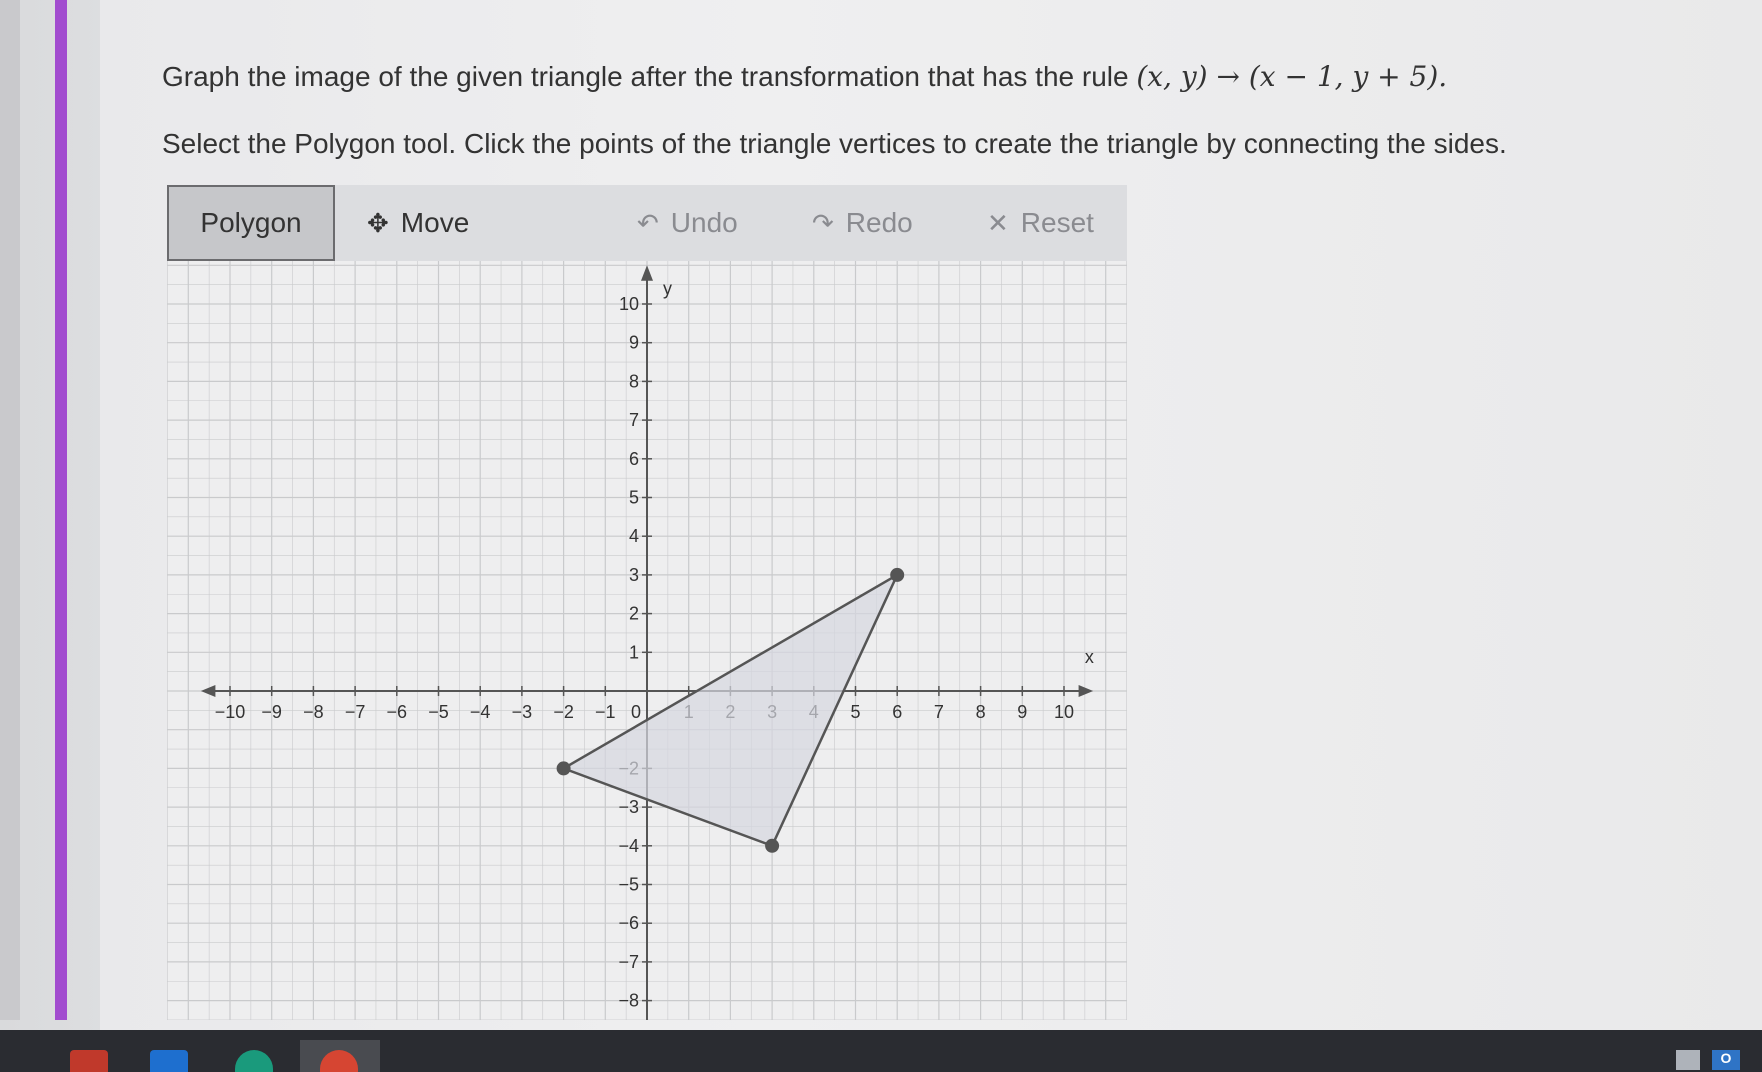  Describe the element at coordinates (1086, 691) in the screenshot. I see `x-axis-arrow-right` at that location.